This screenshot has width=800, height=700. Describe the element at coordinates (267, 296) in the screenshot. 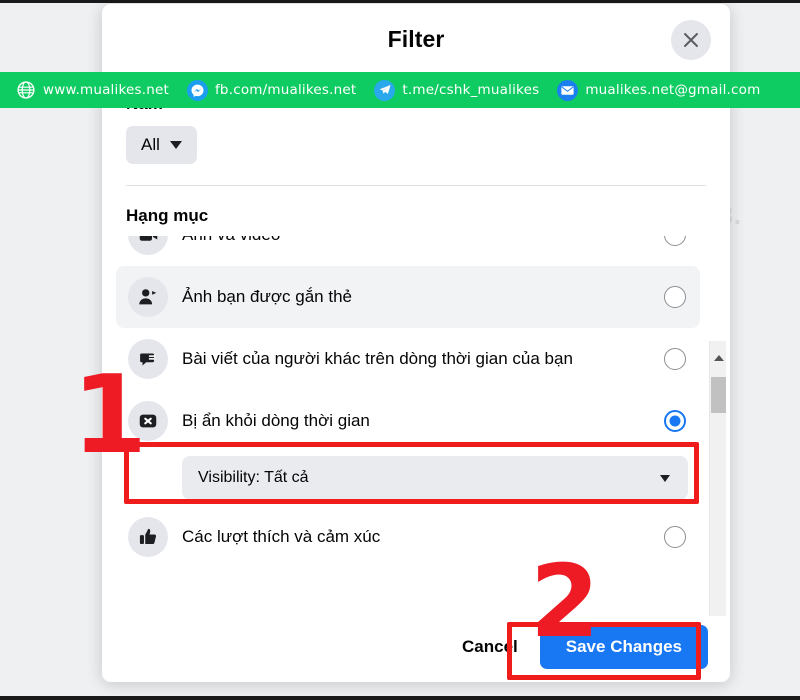

I see `list-item-label: Ảnh bạn được gắn thẻ` at that location.